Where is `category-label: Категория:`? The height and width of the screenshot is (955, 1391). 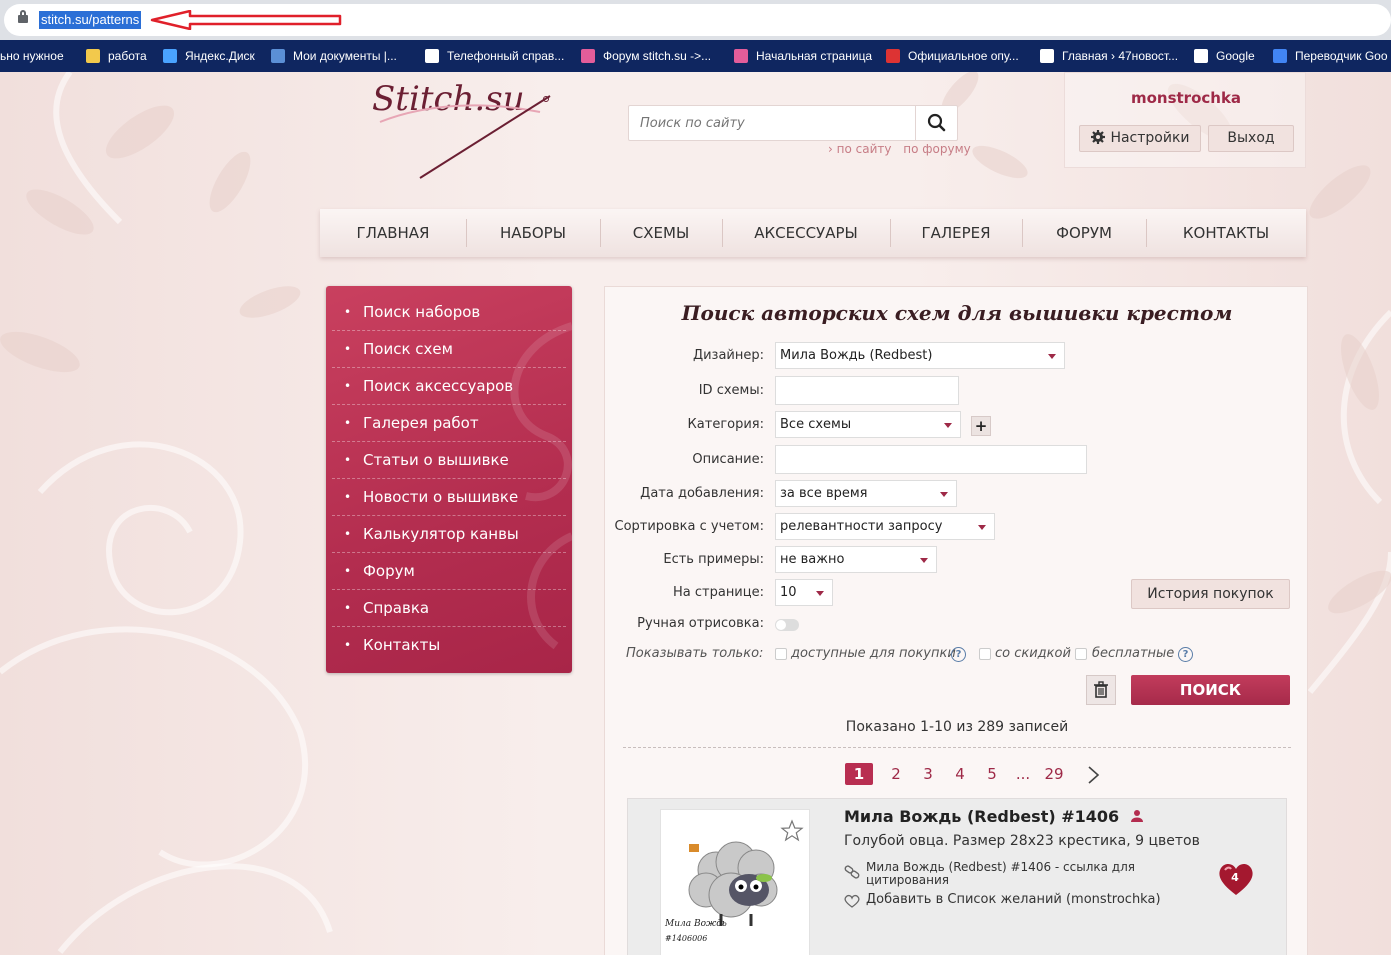 category-label: Категория: is located at coordinates (725, 424).